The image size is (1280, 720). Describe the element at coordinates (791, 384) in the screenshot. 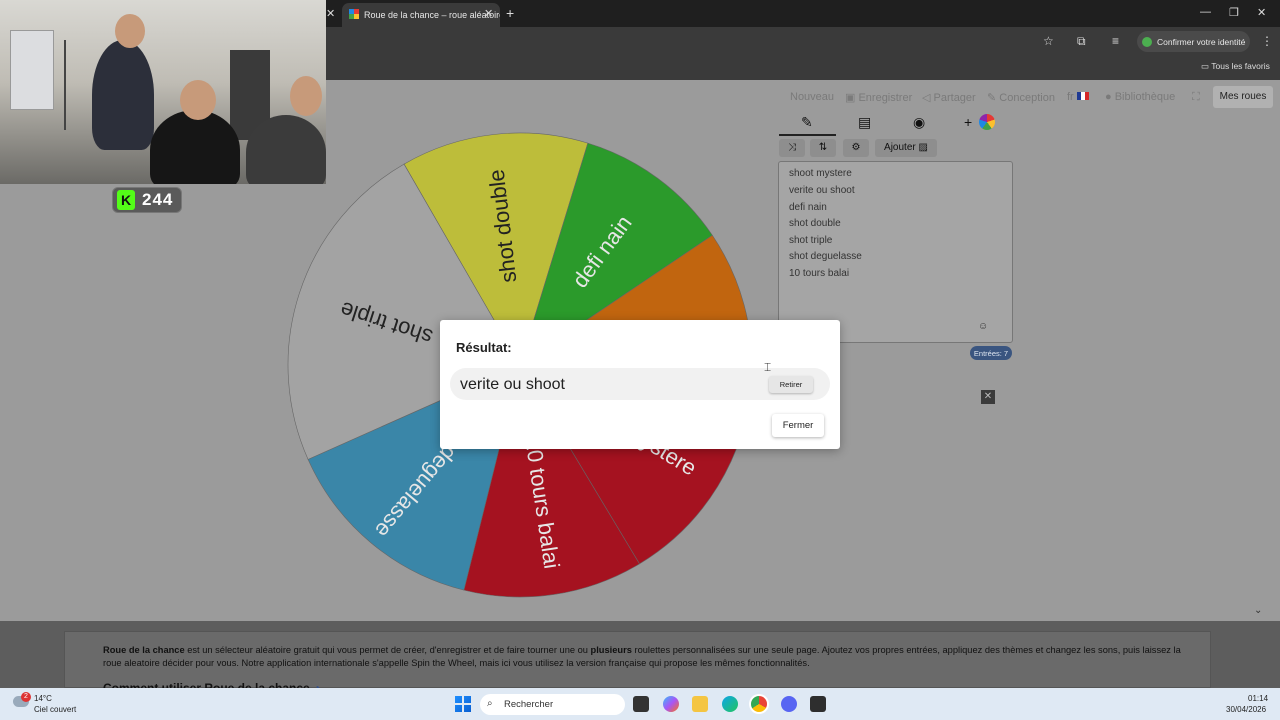

I see `remove-button: Retirer` at that location.